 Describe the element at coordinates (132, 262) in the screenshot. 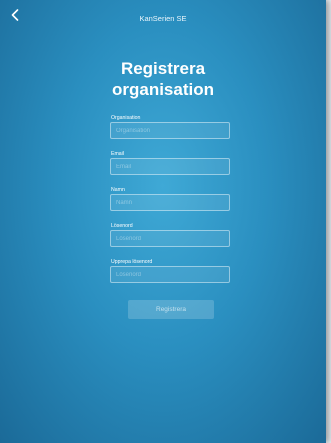

I see `password-repeat-label: Upprepa lösenord` at that location.